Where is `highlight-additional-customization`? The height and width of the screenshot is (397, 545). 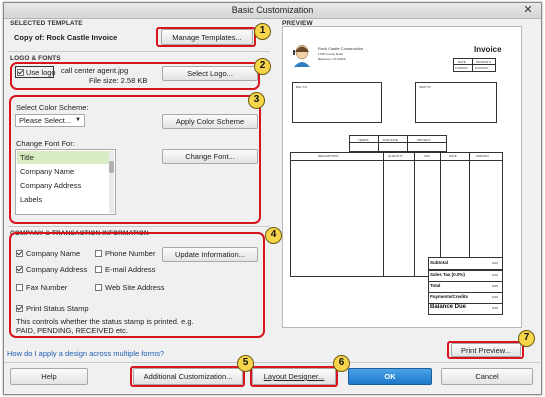 highlight-additional-customization is located at coordinates (187, 376).